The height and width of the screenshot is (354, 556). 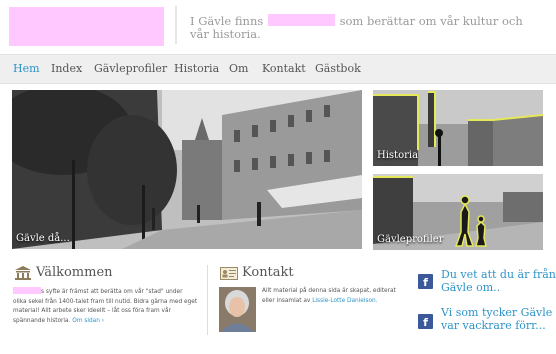 What do you see at coordinates (286, 300) in the screenshot?
I see `contact-text-line-2: eller insamlat av` at bounding box center [286, 300].